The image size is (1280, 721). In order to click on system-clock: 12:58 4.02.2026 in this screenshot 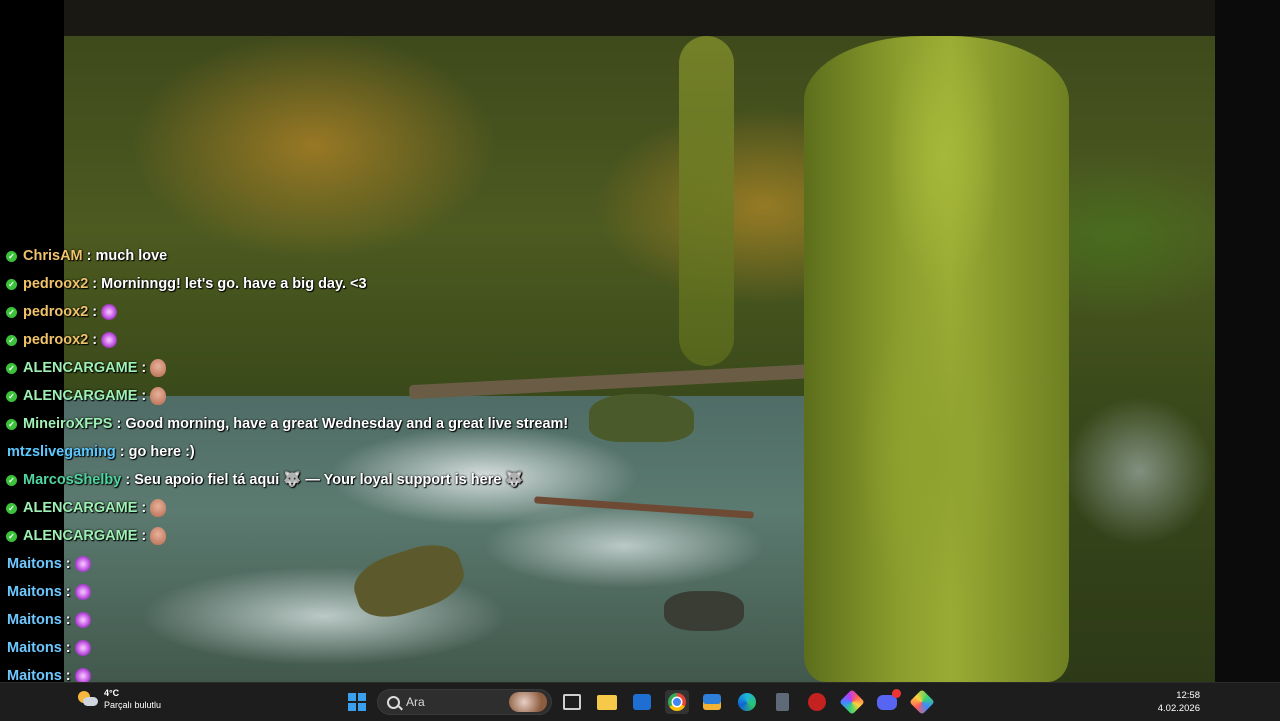, I will do `click(1179, 702)`.